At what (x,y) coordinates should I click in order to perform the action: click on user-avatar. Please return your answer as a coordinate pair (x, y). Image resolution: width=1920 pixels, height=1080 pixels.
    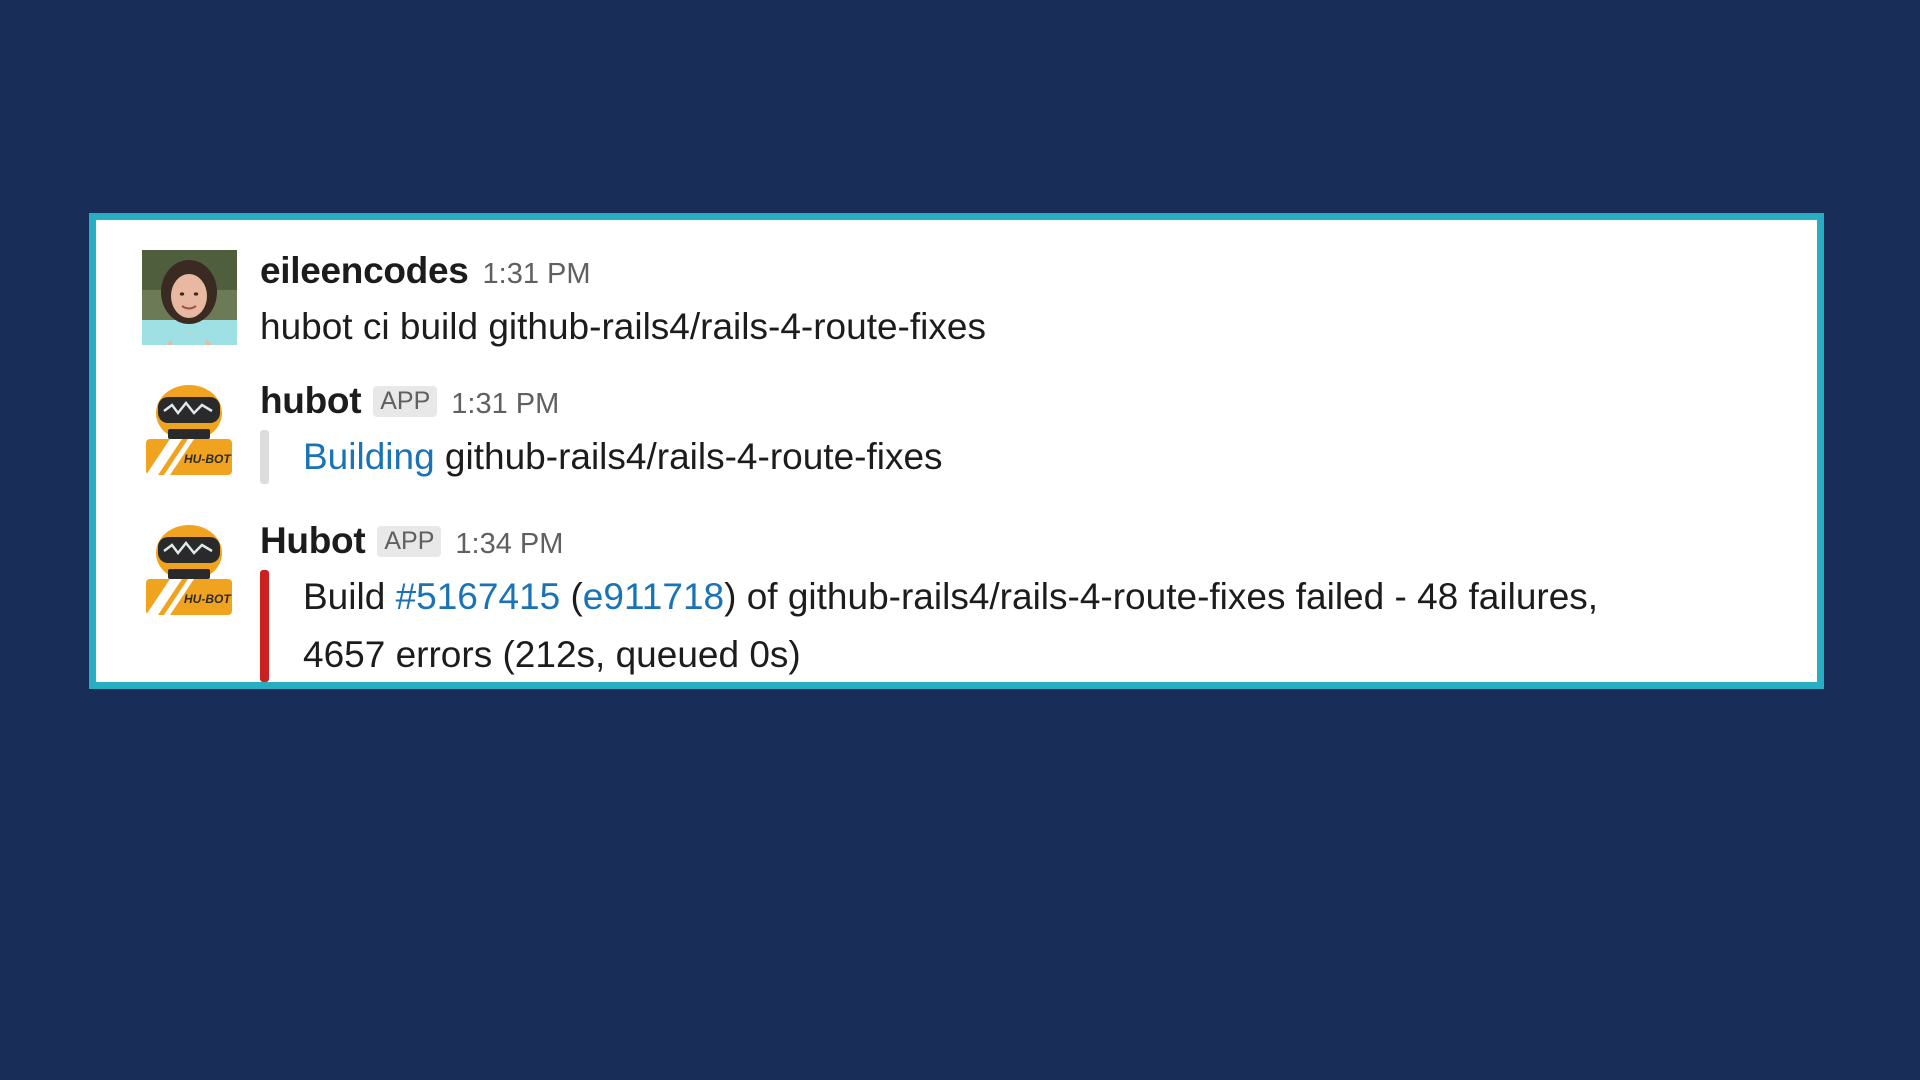
    Looking at the image, I should click on (189, 297).